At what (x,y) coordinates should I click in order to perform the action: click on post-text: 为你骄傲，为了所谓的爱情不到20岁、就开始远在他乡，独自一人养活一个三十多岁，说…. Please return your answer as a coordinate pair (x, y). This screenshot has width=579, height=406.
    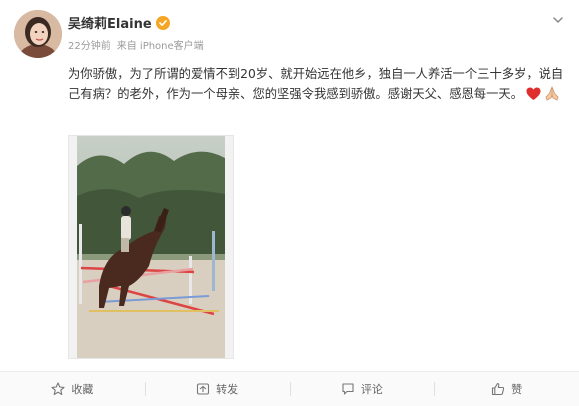
    Looking at the image, I should click on (316, 84).